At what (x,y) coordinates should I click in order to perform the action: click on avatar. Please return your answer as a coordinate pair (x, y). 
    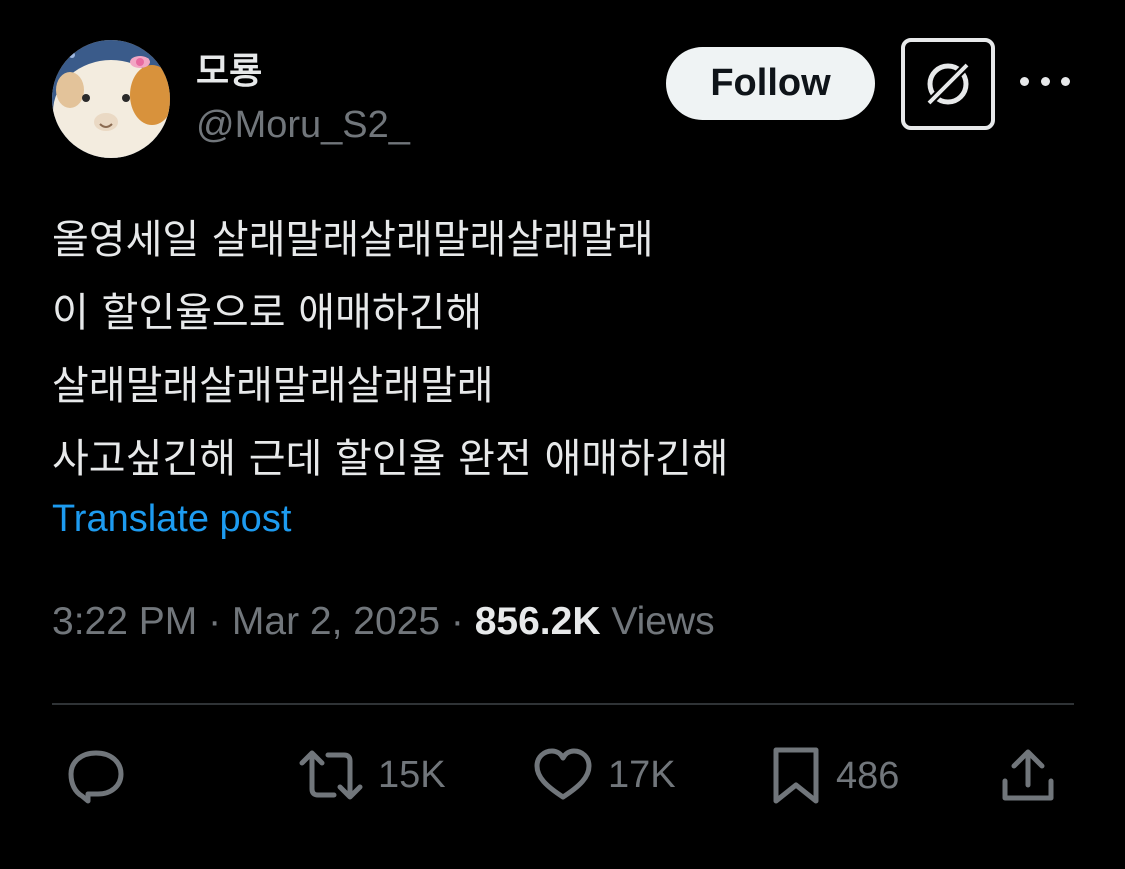
    Looking at the image, I should click on (111, 99).